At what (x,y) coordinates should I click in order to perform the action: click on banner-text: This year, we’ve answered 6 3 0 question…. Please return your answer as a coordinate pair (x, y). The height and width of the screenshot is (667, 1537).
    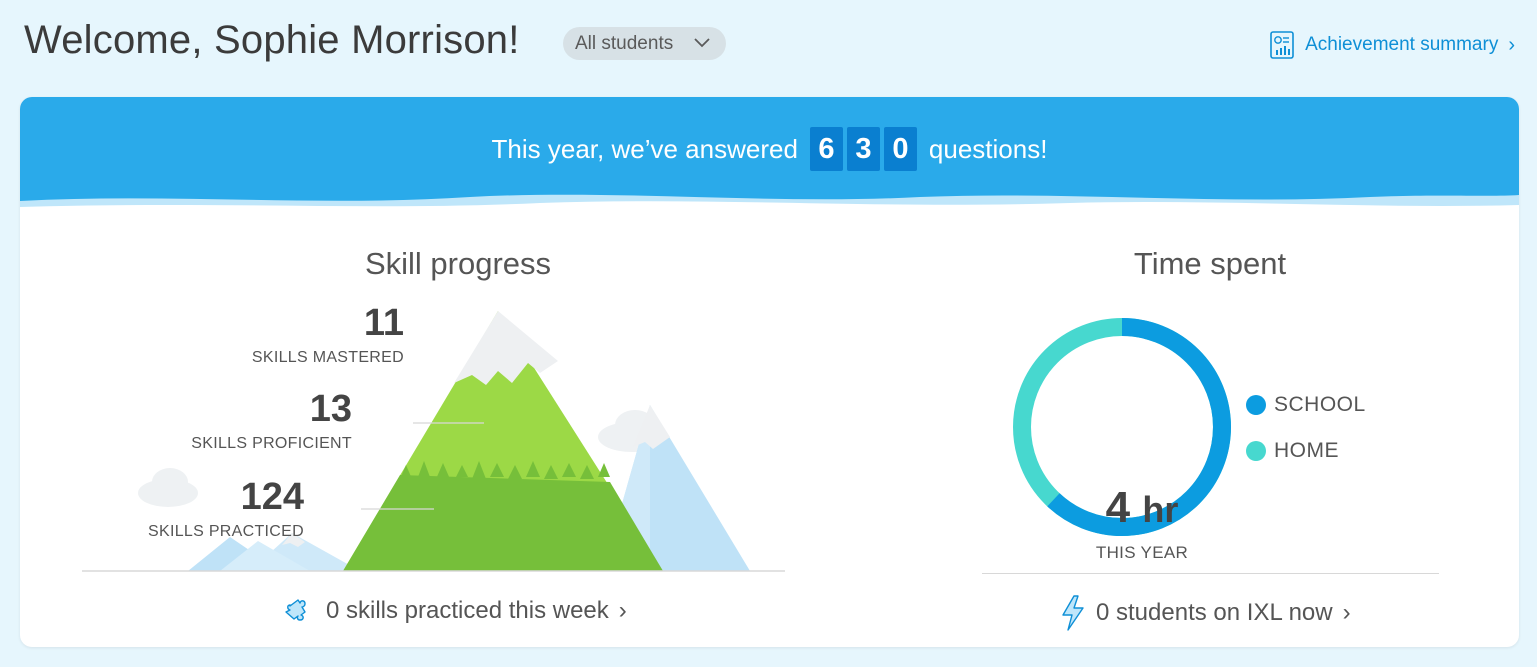
    Looking at the image, I should click on (769, 149).